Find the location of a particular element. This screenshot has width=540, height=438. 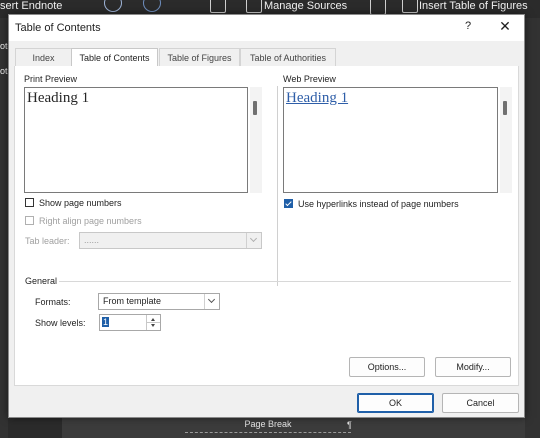

use-hyperlinks-checkbox is located at coordinates (288, 203).